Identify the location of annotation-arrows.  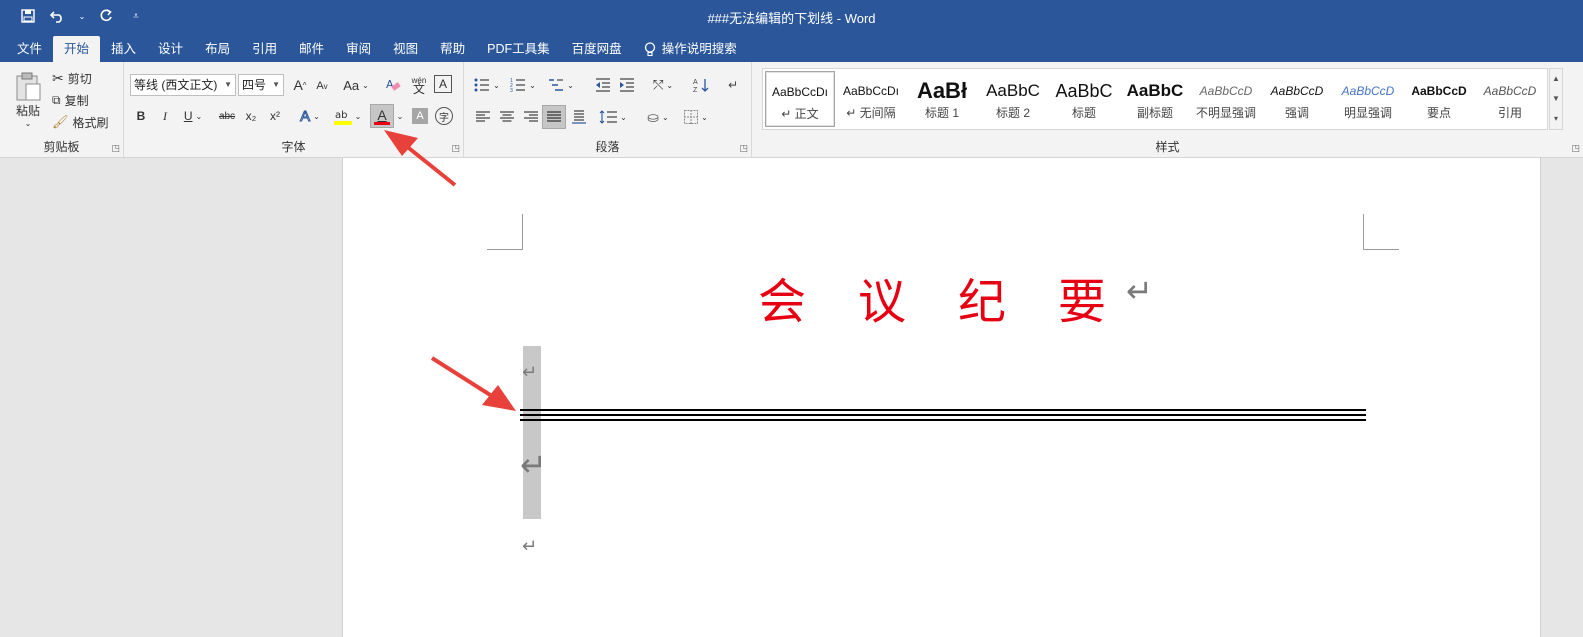
(450, 270).